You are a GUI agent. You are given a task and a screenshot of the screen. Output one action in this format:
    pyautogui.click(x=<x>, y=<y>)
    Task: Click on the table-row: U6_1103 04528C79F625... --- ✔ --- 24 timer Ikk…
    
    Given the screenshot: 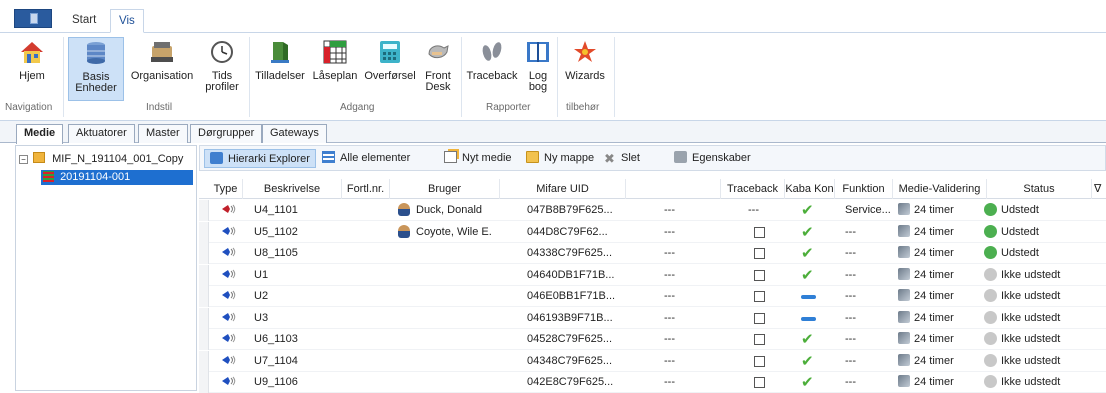 What is the action you would take?
    pyautogui.click(x=652, y=339)
    